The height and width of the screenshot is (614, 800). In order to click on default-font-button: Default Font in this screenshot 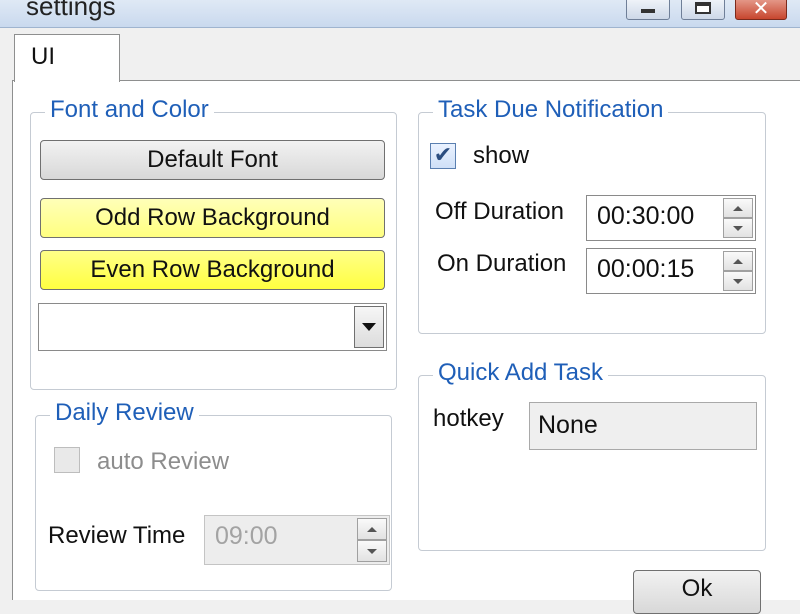, I will do `click(212, 160)`.